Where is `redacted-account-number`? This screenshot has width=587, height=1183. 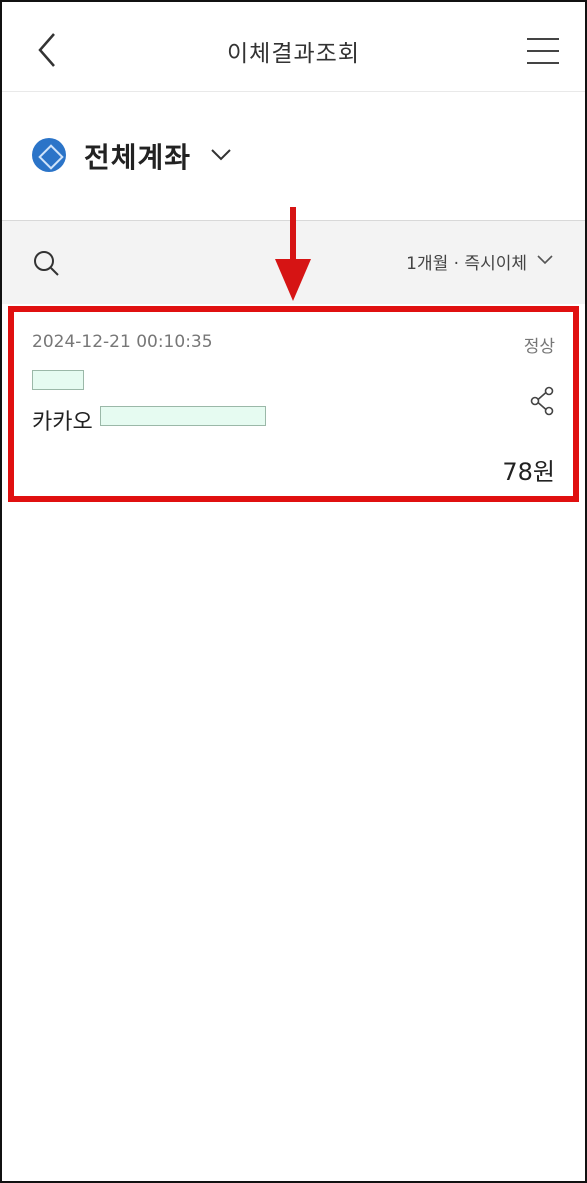 redacted-account-number is located at coordinates (183, 416).